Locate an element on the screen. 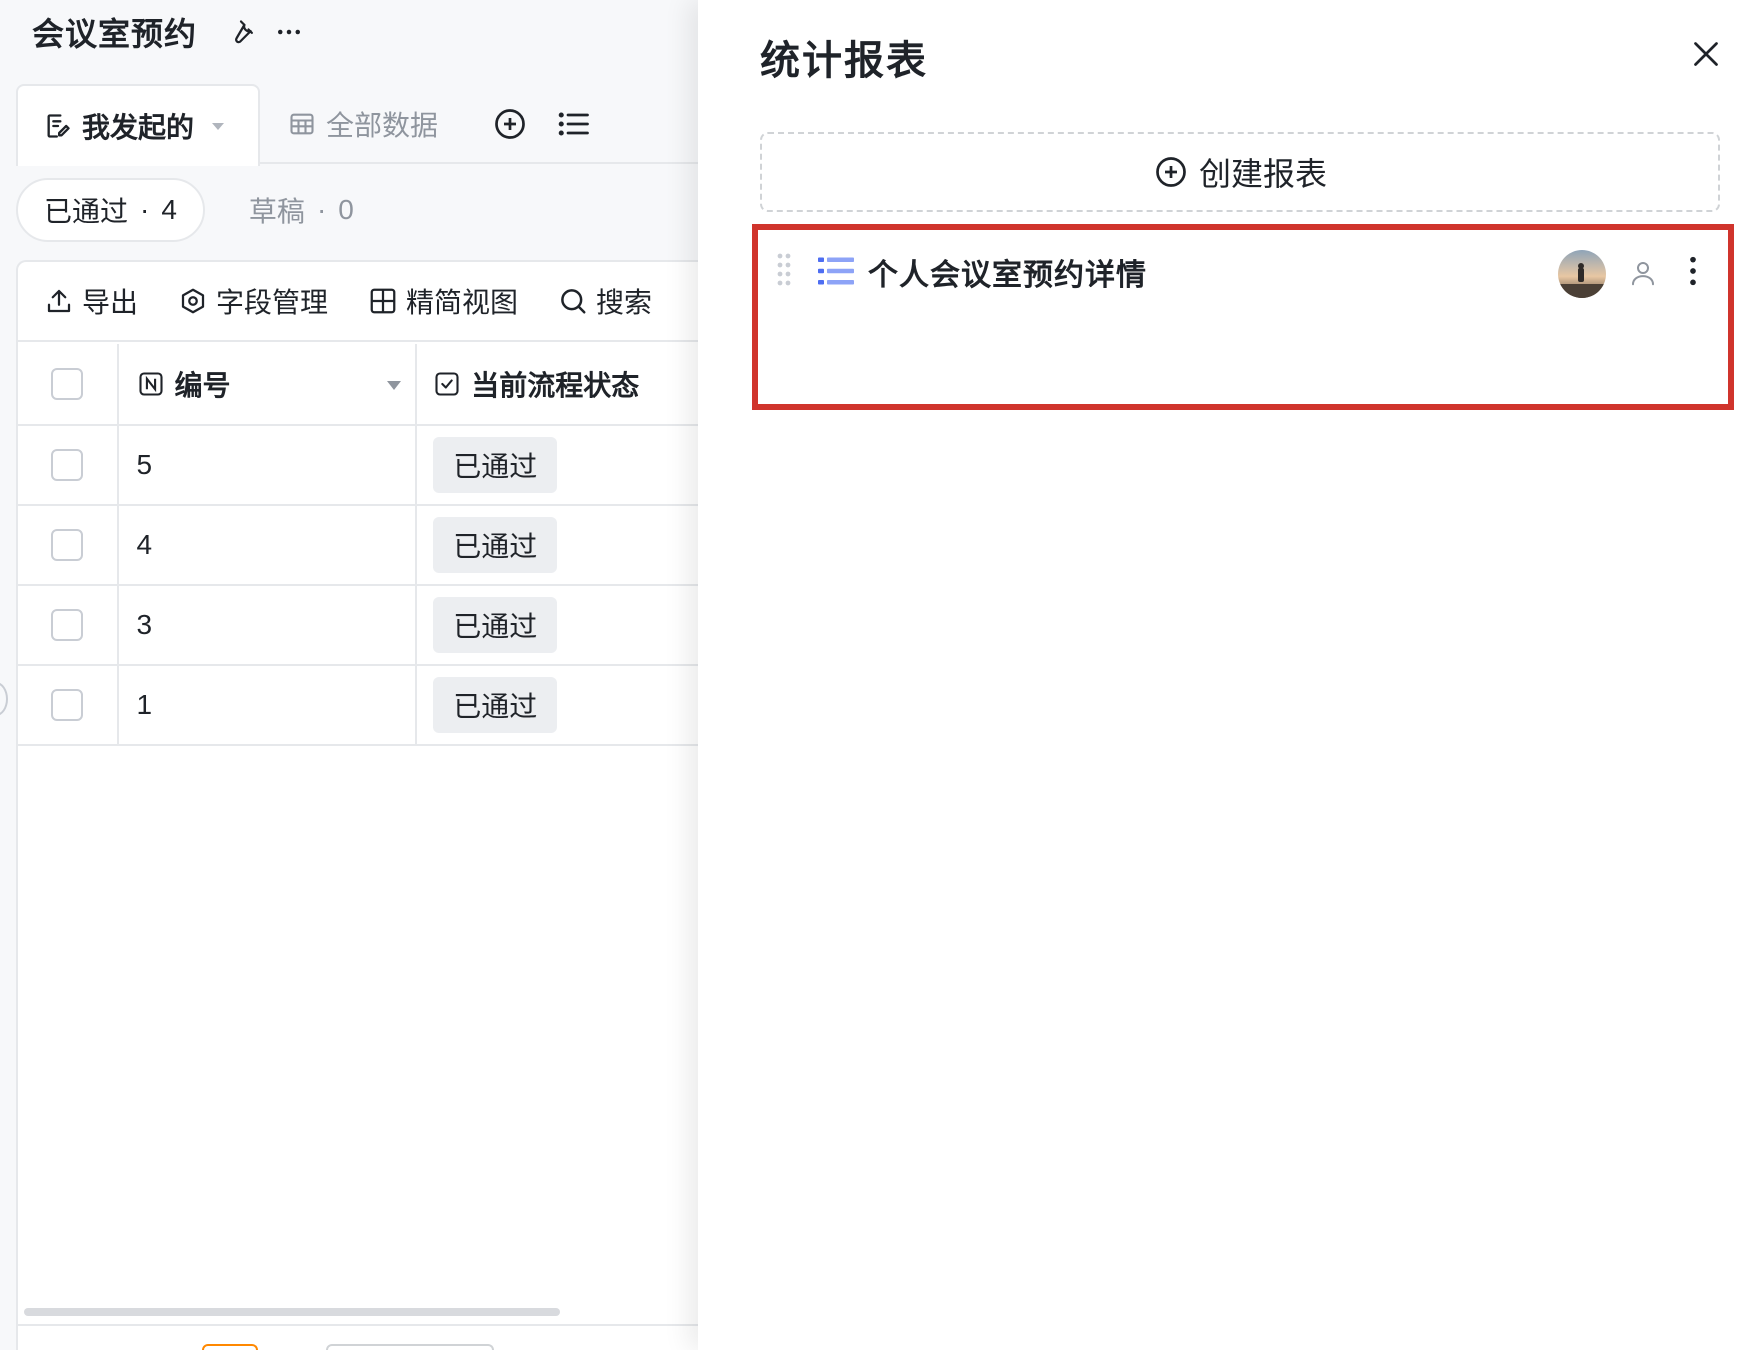  compact-view-button: 精简视图 is located at coordinates (443, 301).